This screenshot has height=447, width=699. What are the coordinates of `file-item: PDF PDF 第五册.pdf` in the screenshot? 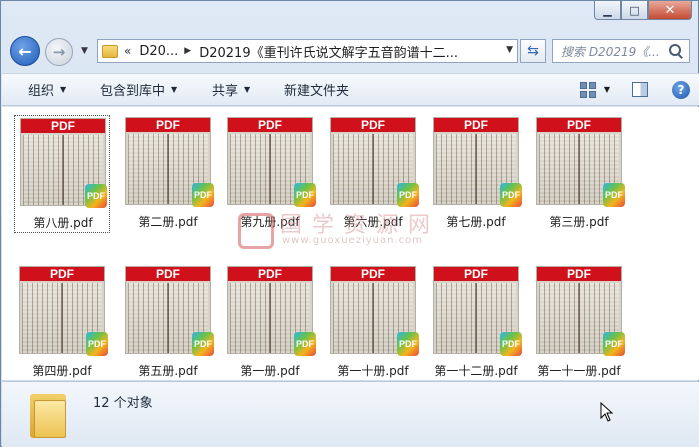 It's located at (168, 323).